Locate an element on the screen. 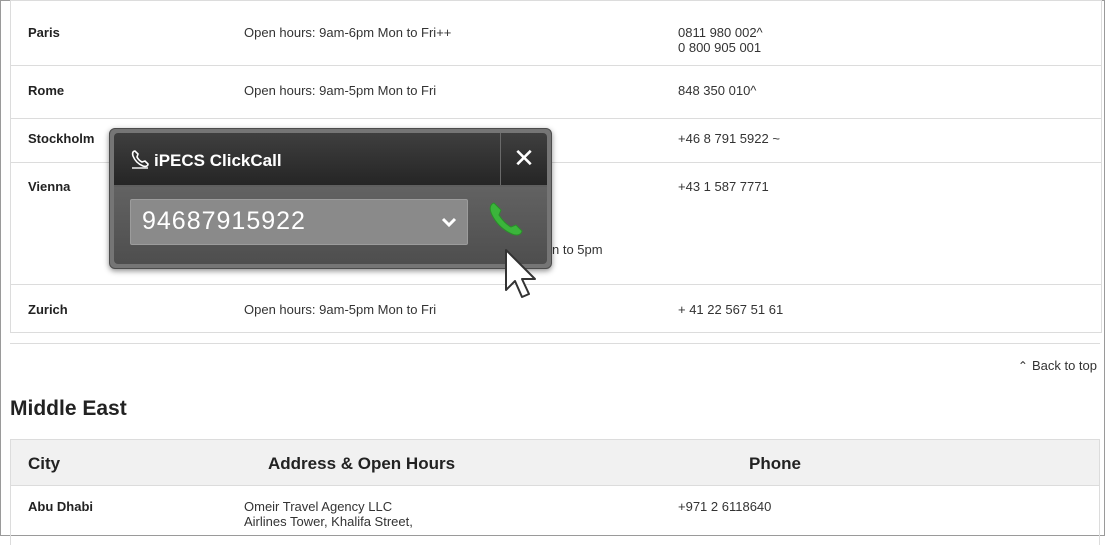 Image resolution: width=1105 pixels, height=545 pixels. phone-cell: +46 8 791 5922 ~ is located at coordinates (729, 138).